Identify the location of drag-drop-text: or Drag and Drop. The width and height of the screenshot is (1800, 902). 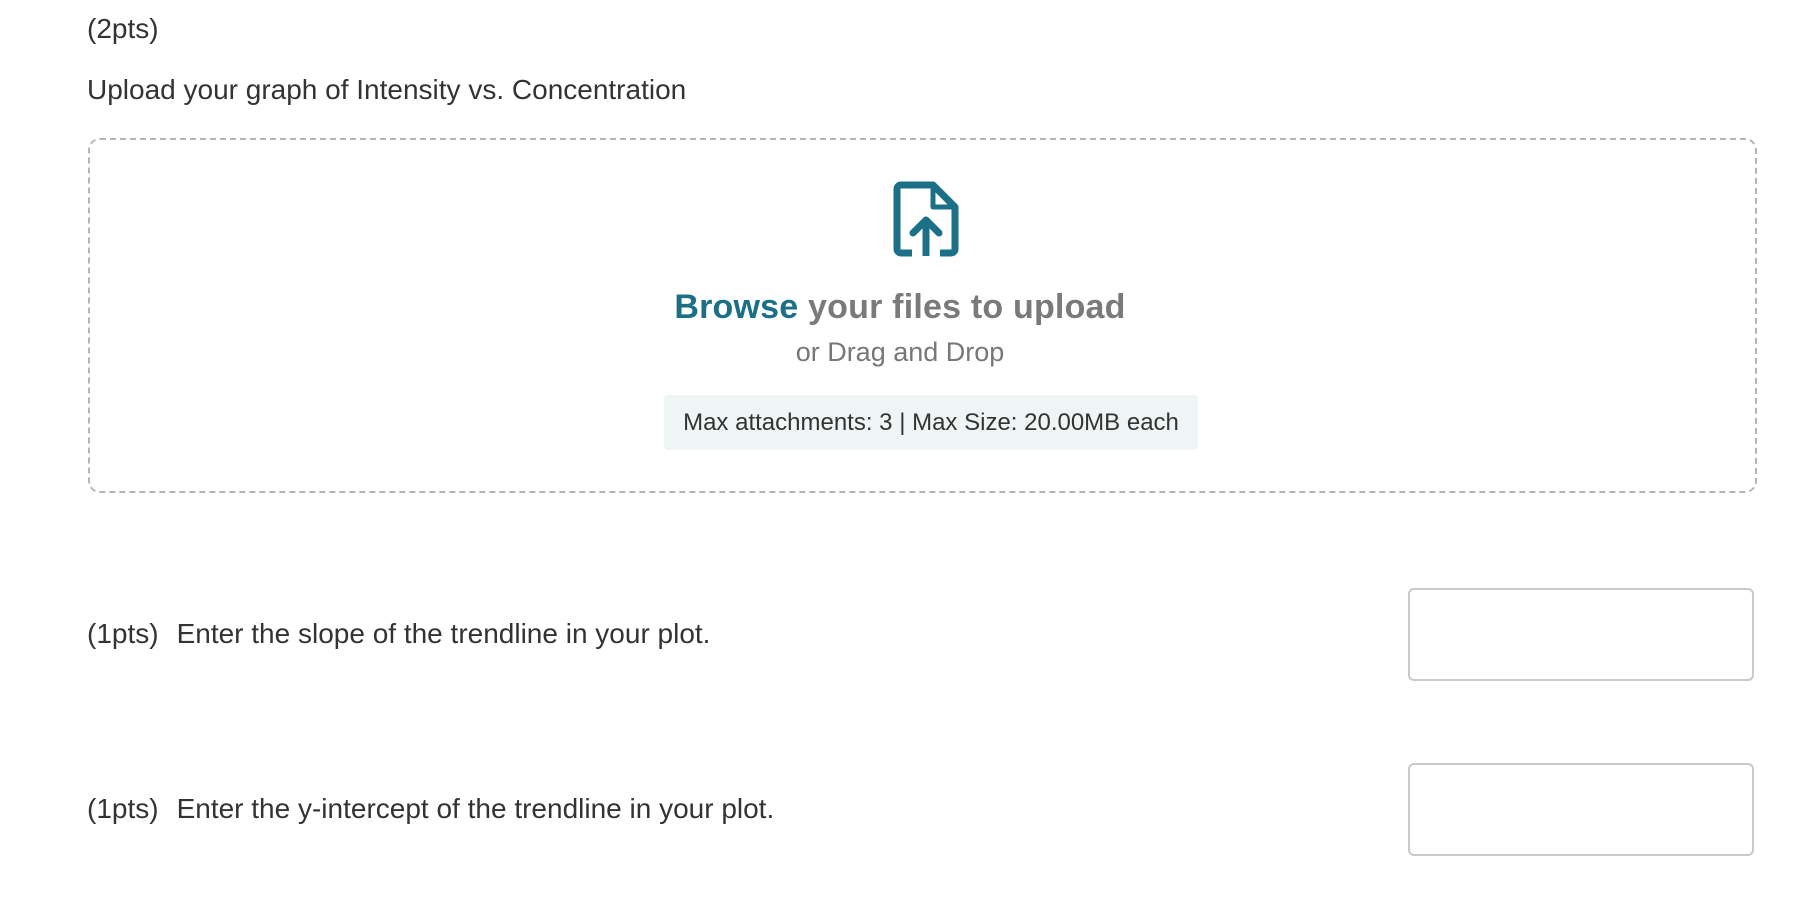
(900, 352).